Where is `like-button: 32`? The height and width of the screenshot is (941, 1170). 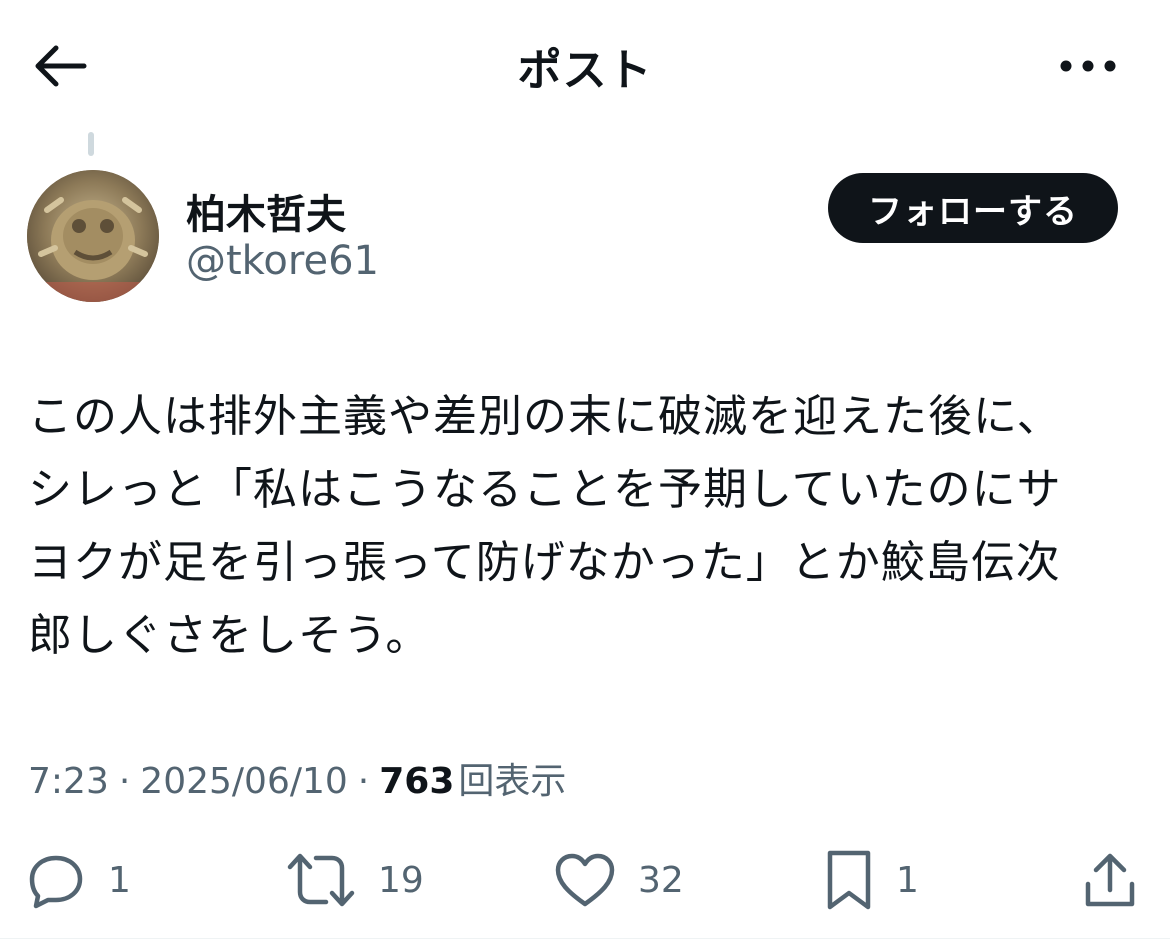 like-button: 32 is located at coordinates (619, 880).